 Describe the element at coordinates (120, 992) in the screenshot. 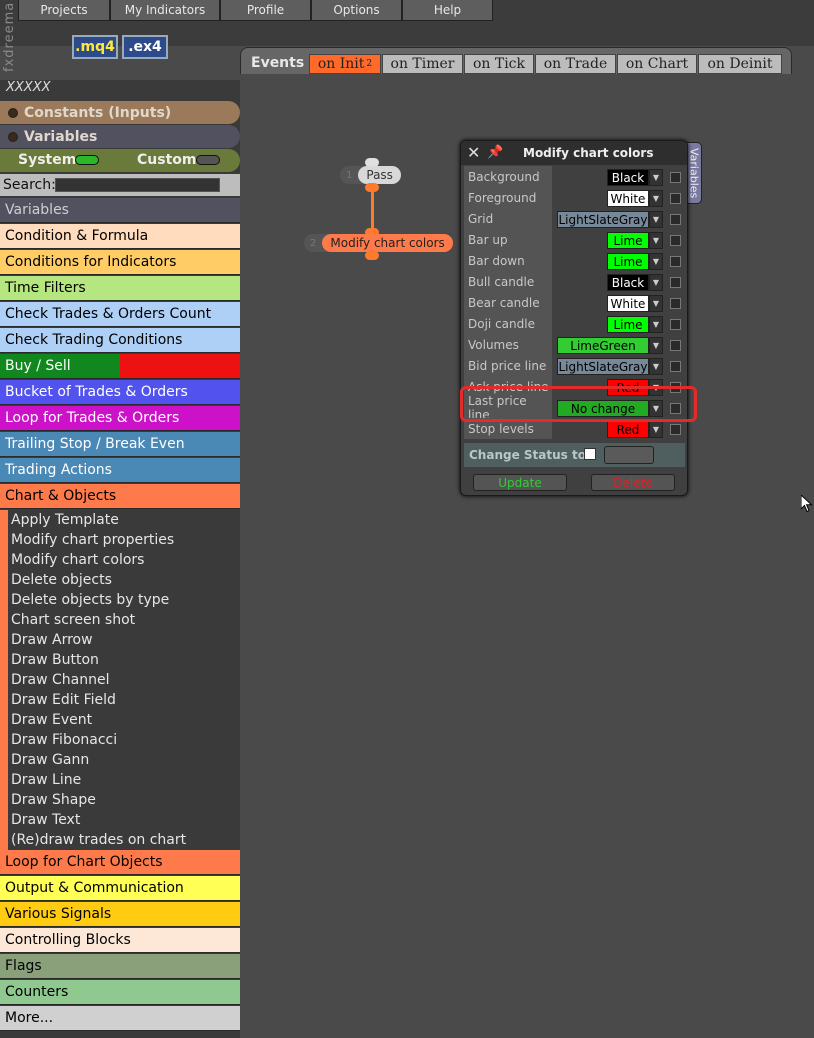

I see `category-counters: Counters` at that location.